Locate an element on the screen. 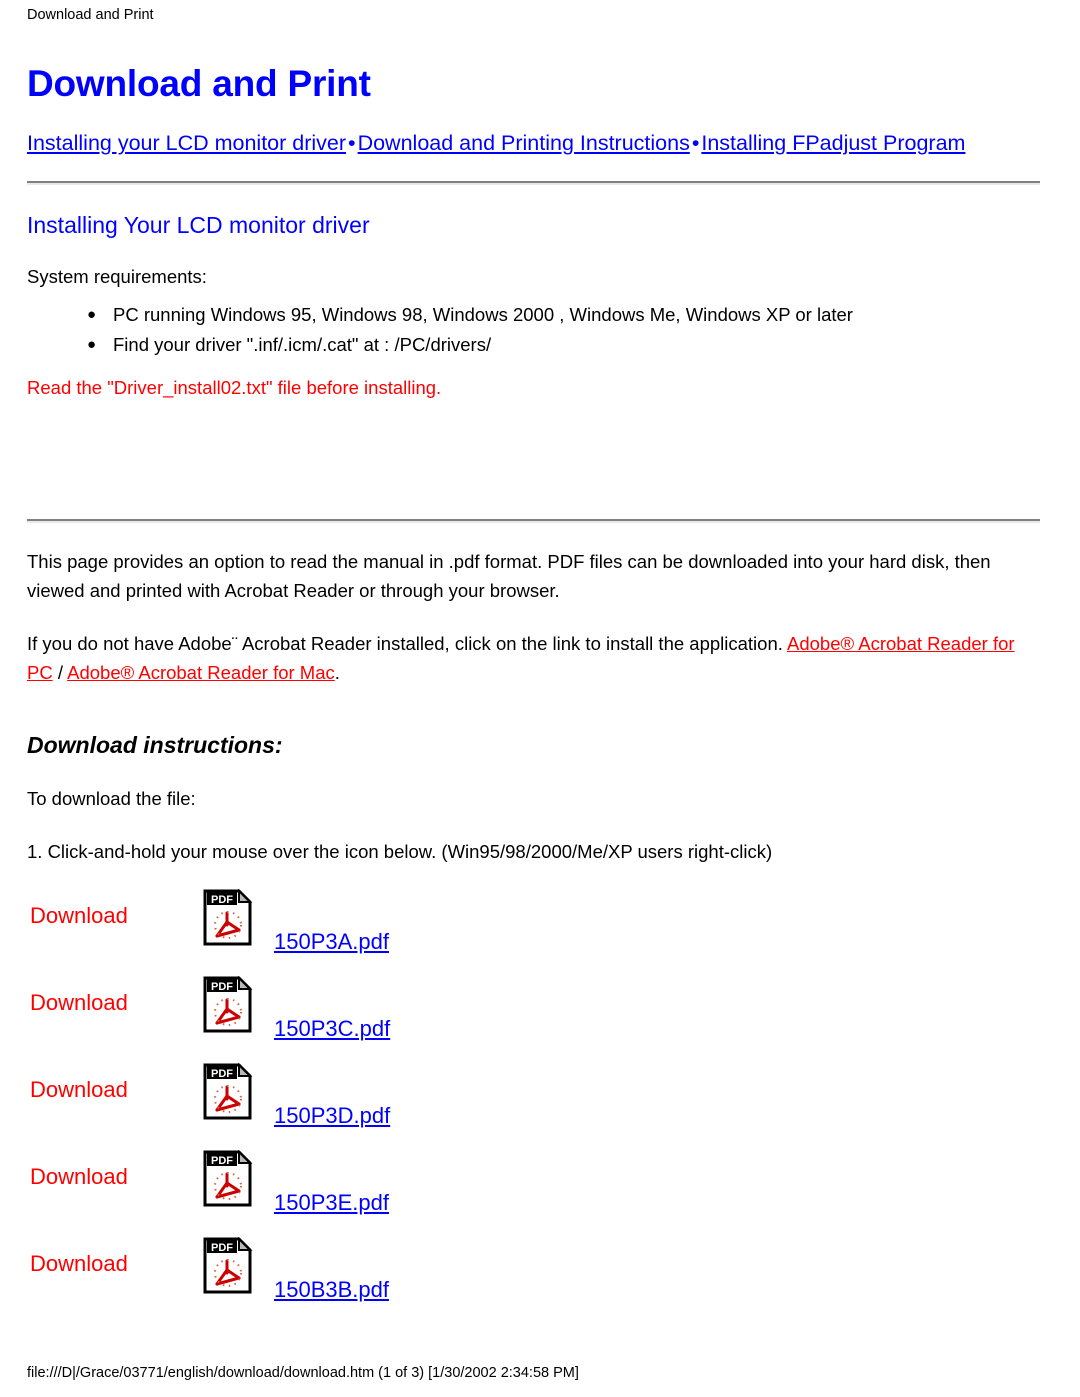  download-file-link-wrap: 150P3D.pdf is located at coordinates (332, 1116).